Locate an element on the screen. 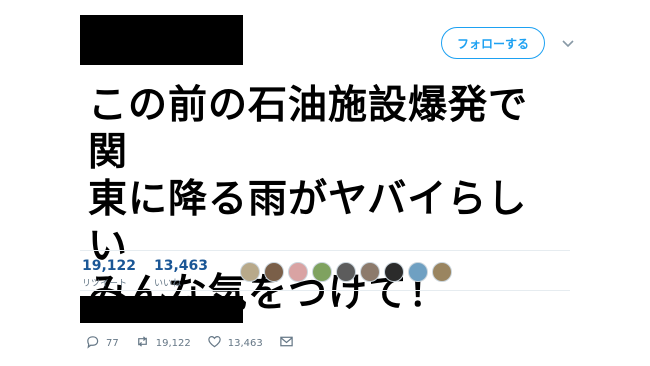  chevron-down-icon is located at coordinates (568, 42).